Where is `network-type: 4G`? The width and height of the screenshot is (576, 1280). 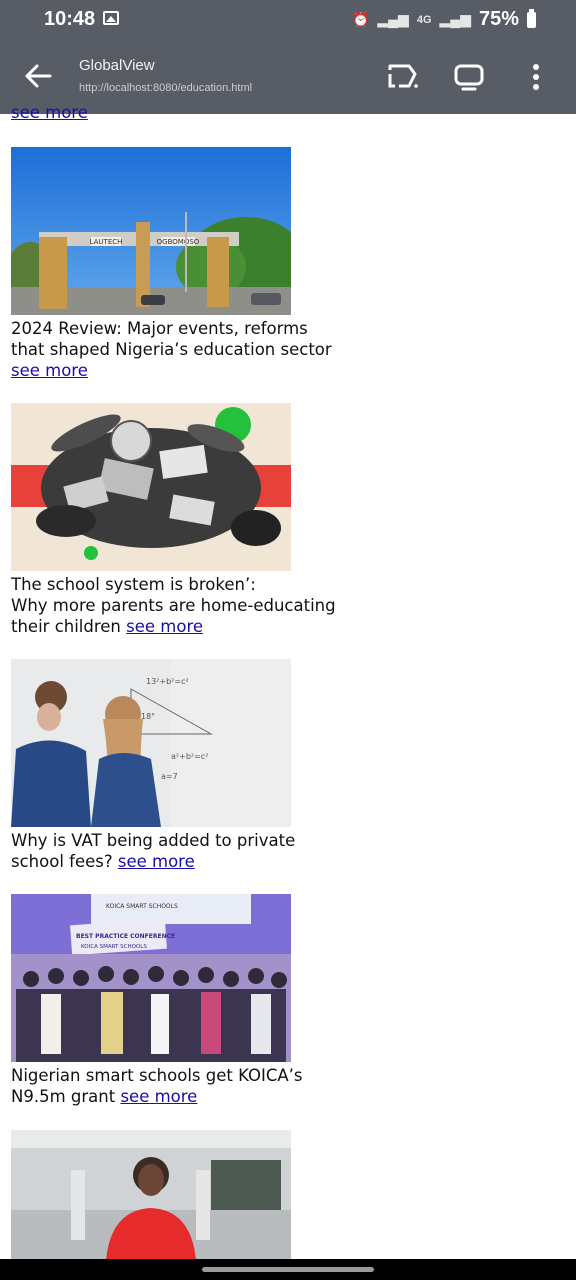
network-type: 4G is located at coordinates (424, 19).